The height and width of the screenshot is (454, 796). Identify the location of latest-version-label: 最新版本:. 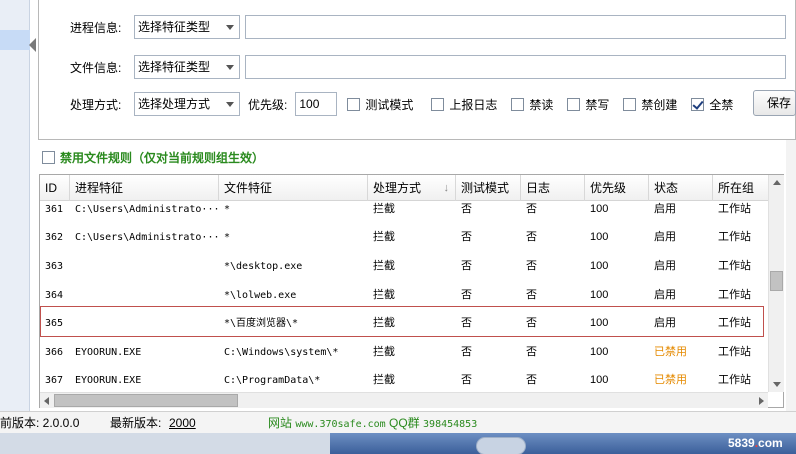
(136, 423).